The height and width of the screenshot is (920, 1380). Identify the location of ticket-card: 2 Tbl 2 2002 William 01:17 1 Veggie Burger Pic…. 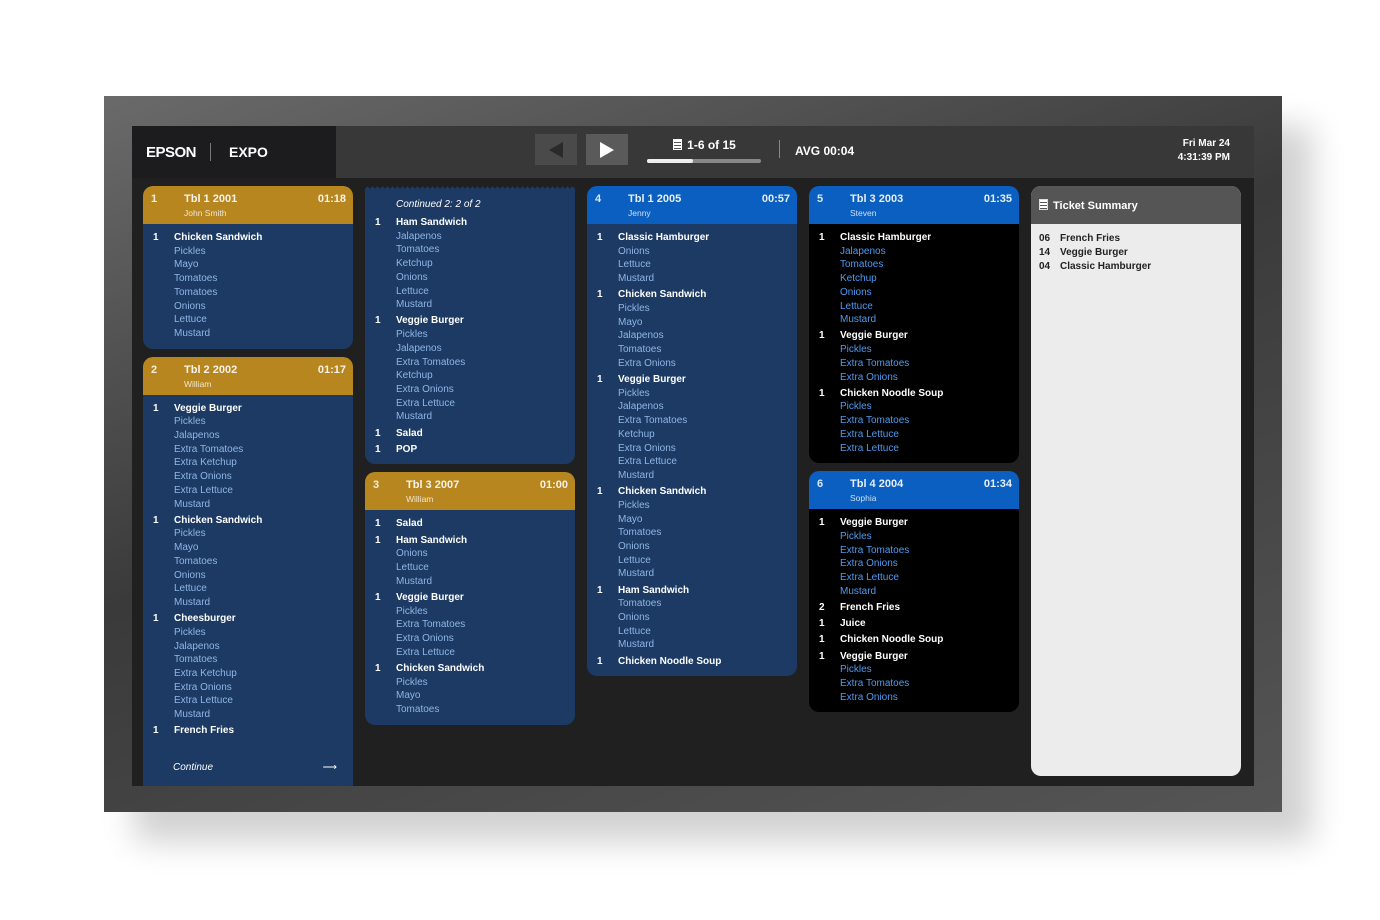
(248, 571).